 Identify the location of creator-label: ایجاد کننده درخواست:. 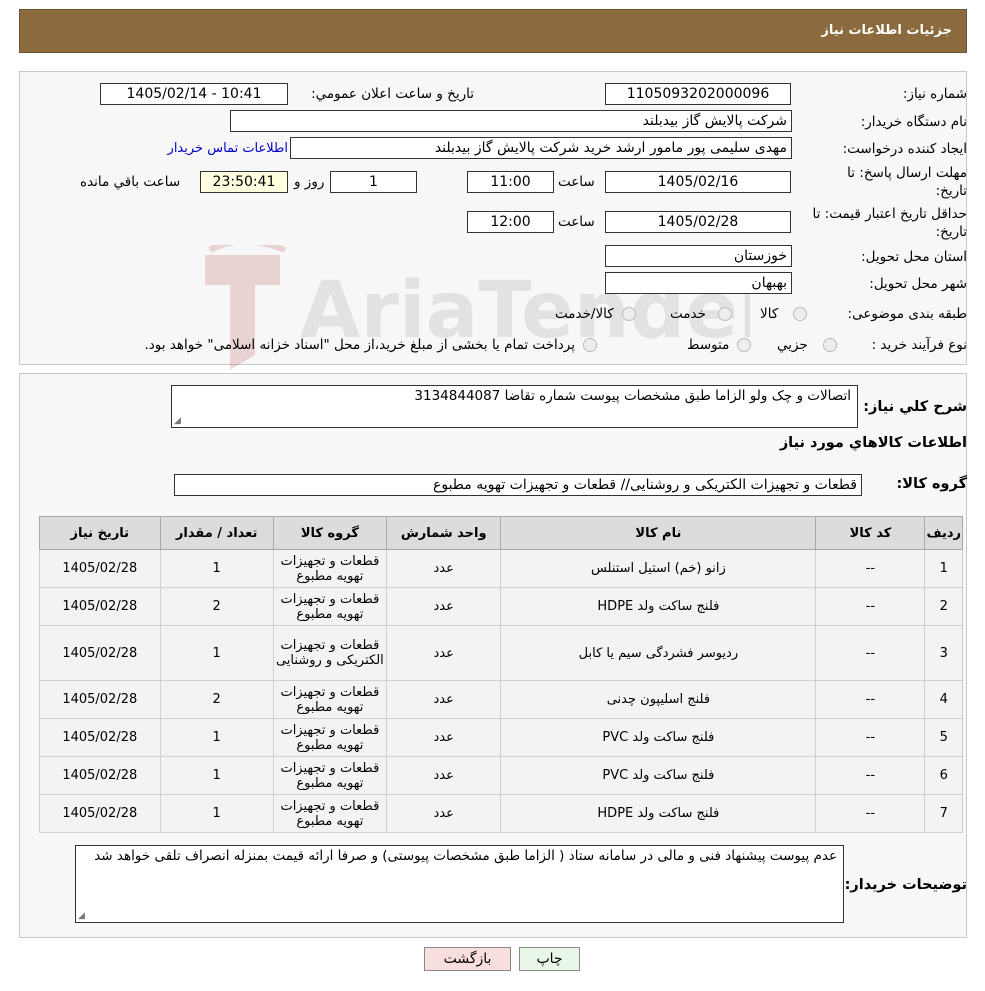
(904, 149).